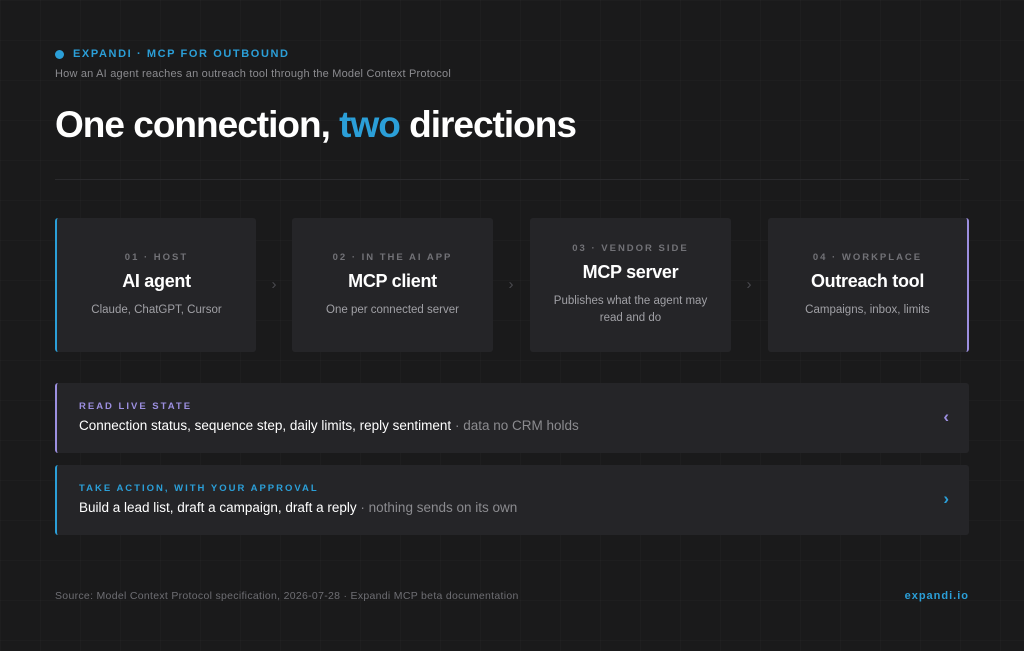 This screenshot has height=651, width=1024. I want to click on divider, so click(512, 179).